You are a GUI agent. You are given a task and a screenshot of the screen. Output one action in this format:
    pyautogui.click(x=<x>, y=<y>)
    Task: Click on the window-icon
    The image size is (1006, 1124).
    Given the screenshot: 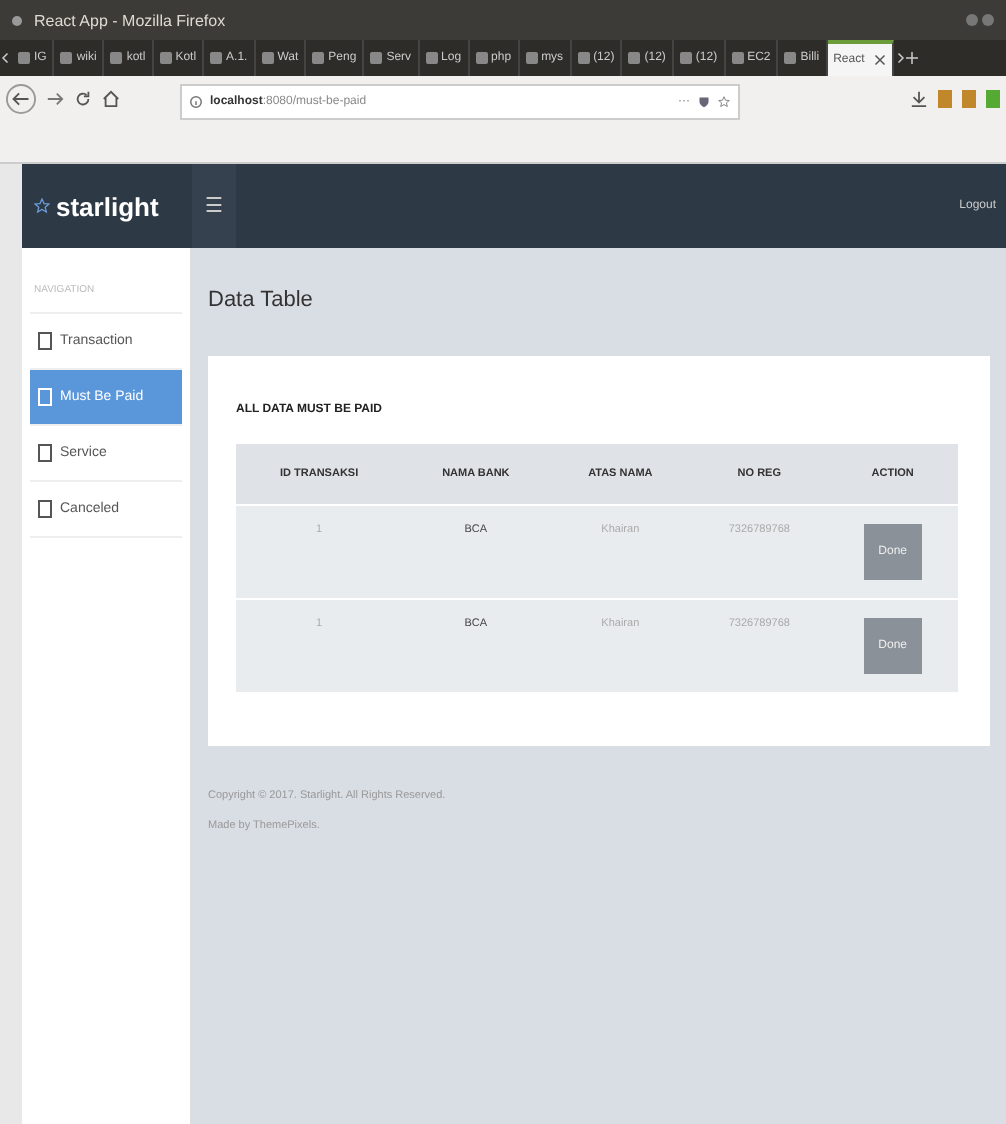 What is the action you would take?
    pyautogui.click(x=17, y=20)
    